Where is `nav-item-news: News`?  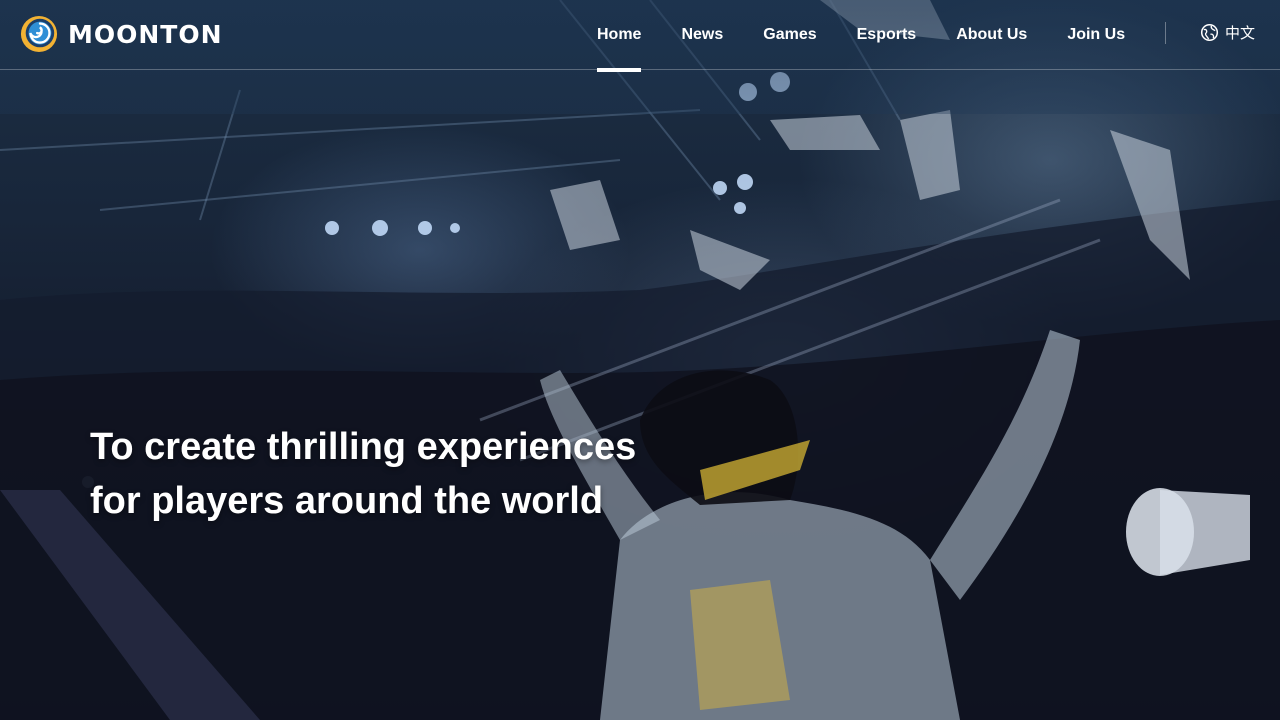
nav-item-news: News is located at coordinates (702, 35).